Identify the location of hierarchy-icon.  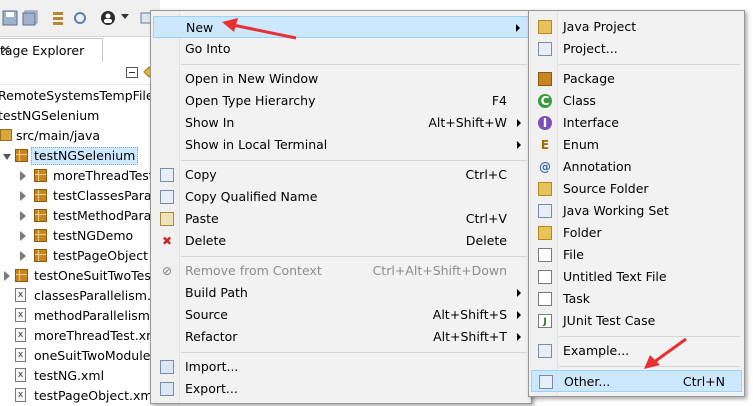
(58, 18).